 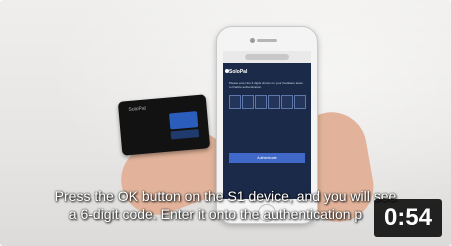 I want to click on device-logo: SoloPal, so click(x=137, y=109).